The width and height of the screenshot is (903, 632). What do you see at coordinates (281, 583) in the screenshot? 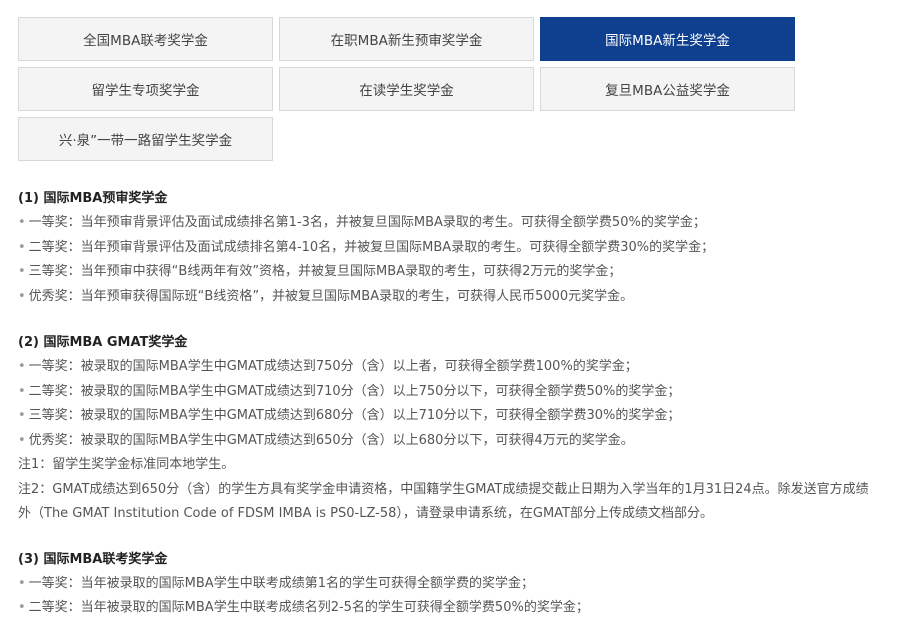
I see `list-item-text: 一等奖：当年被录取的国际MBA学生中联考成绩第1名的学生可获得全额学费的奖学金；` at bounding box center [281, 583].